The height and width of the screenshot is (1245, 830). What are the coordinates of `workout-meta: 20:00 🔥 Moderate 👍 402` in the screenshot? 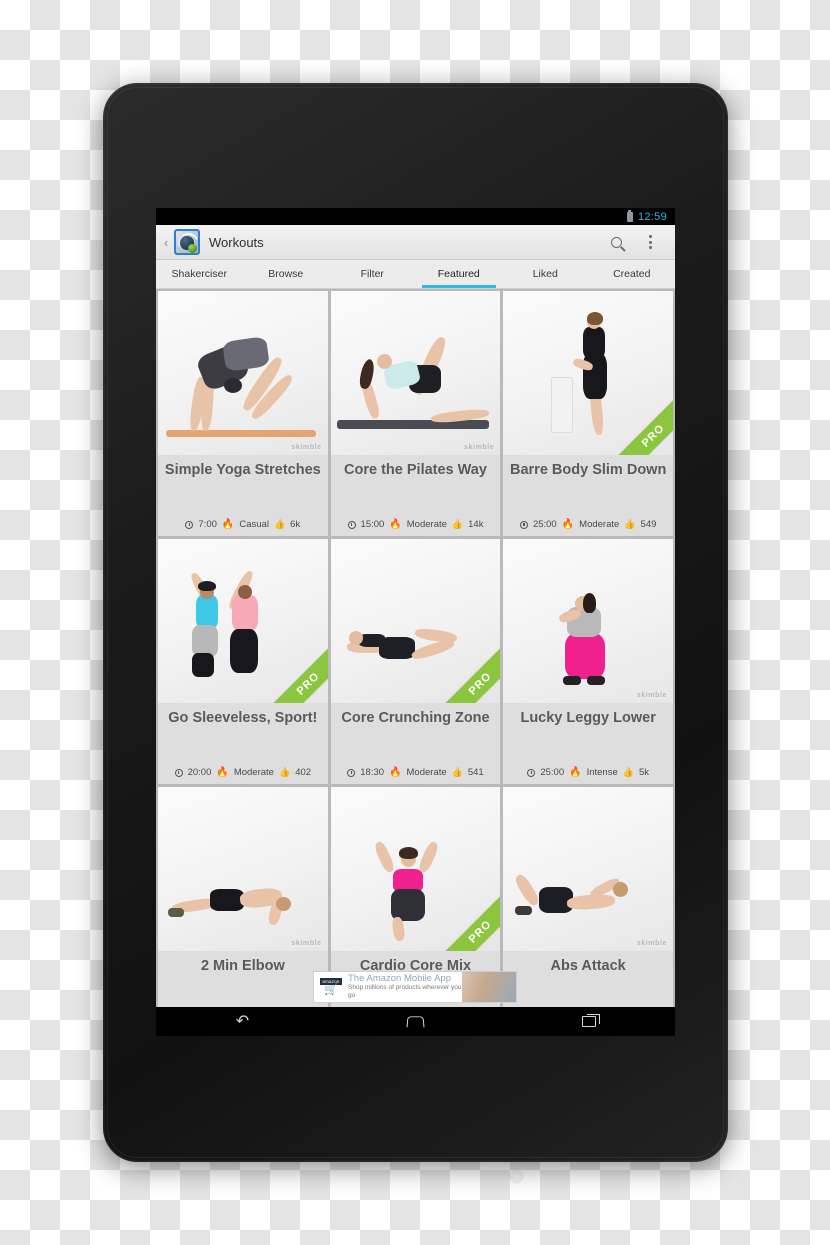 It's located at (243, 775).